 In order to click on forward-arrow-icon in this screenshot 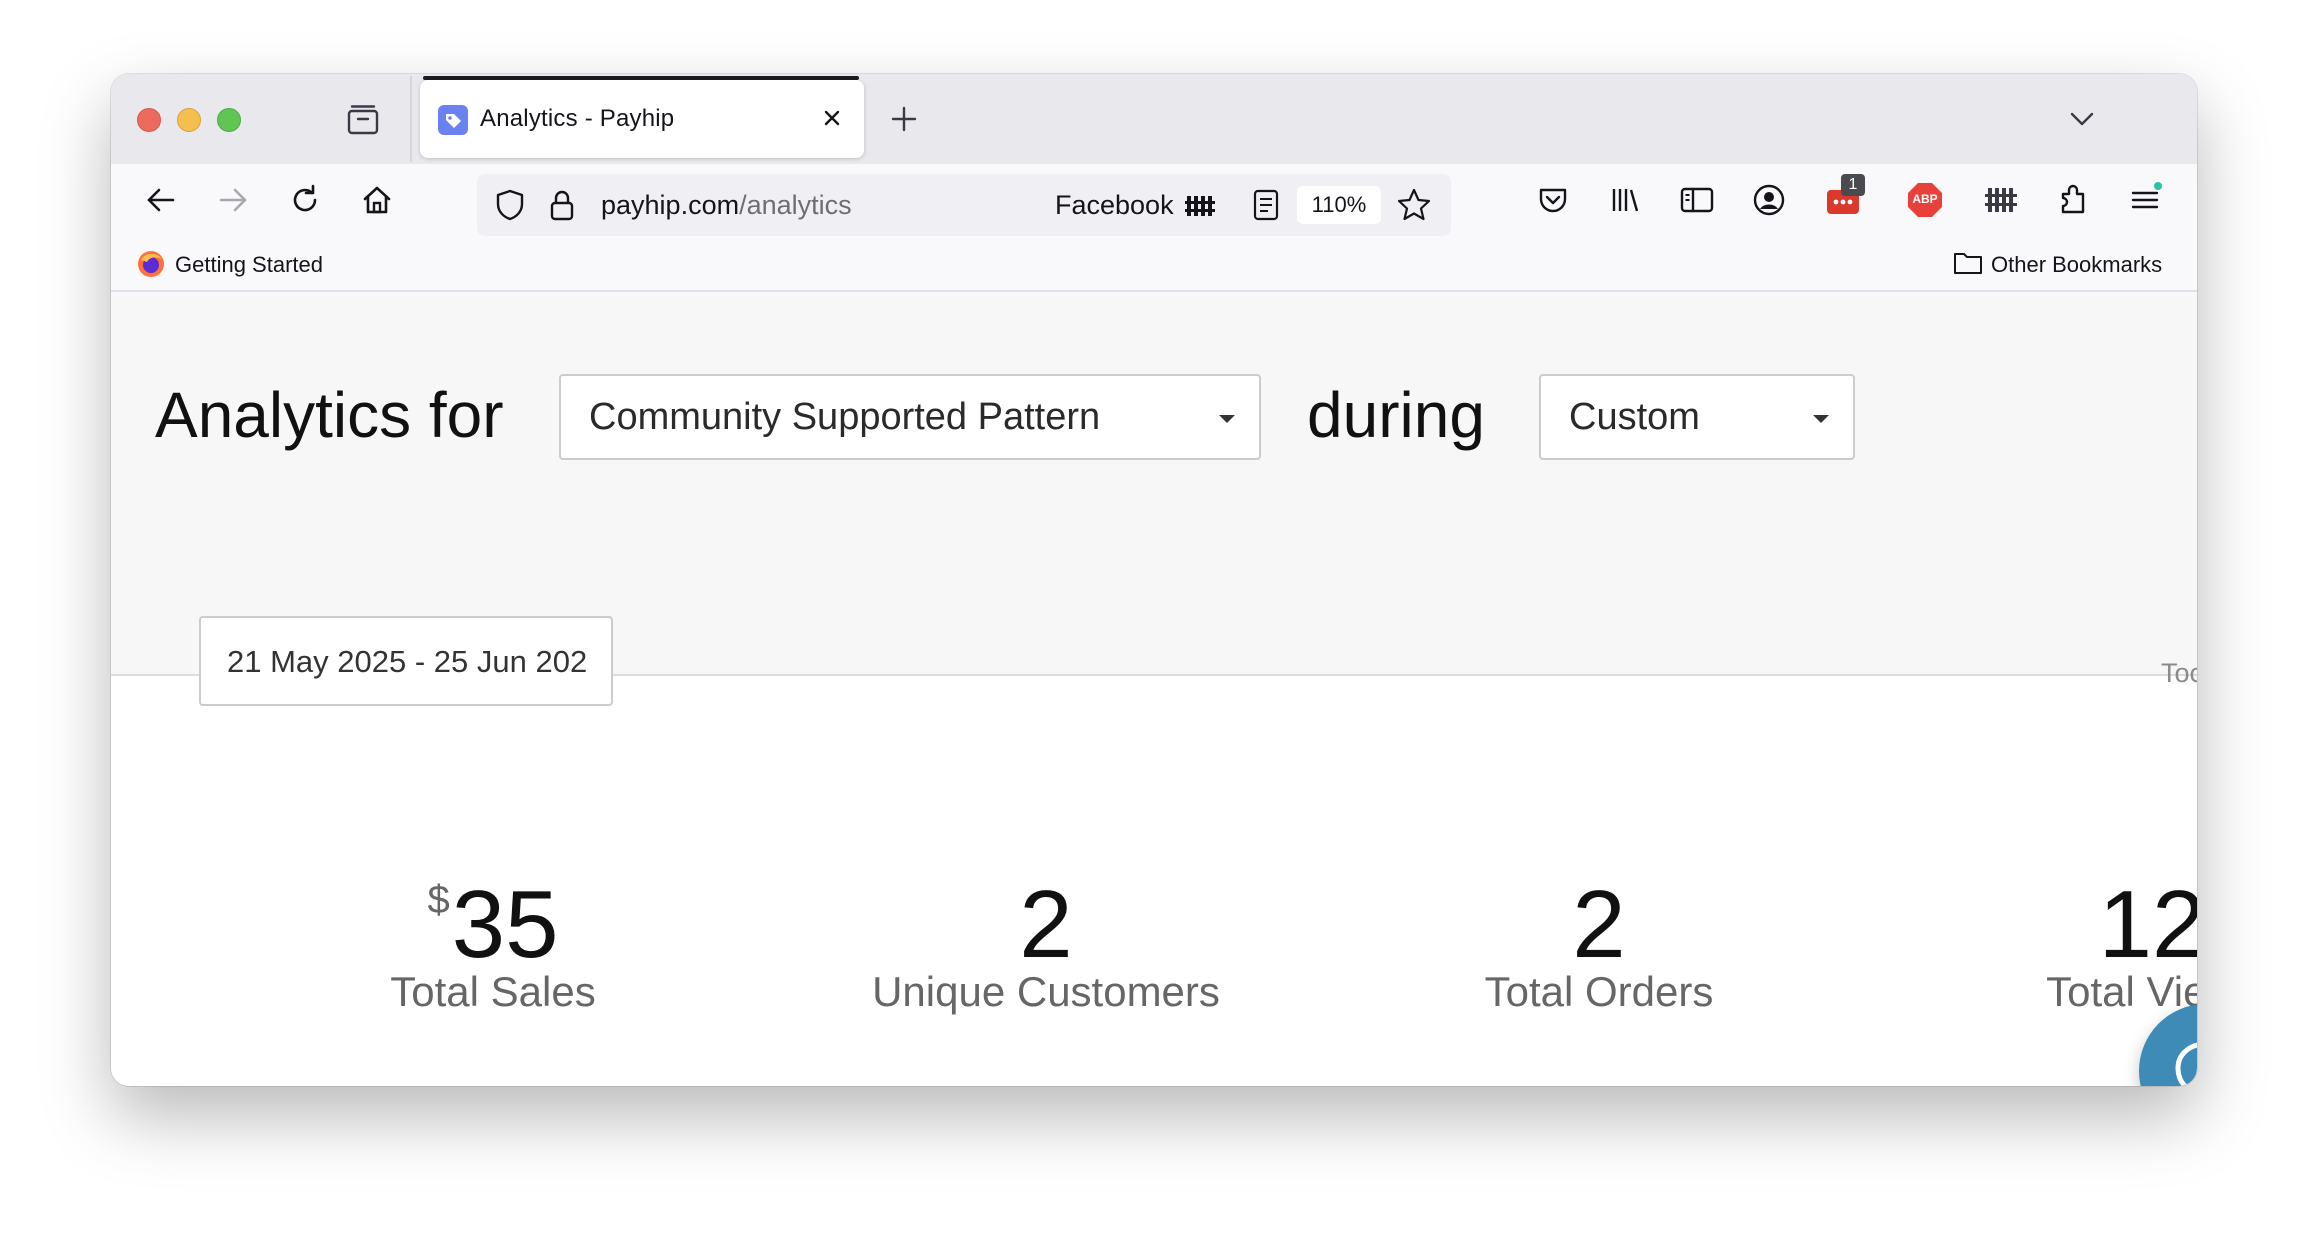, I will do `click(233, 200)`.